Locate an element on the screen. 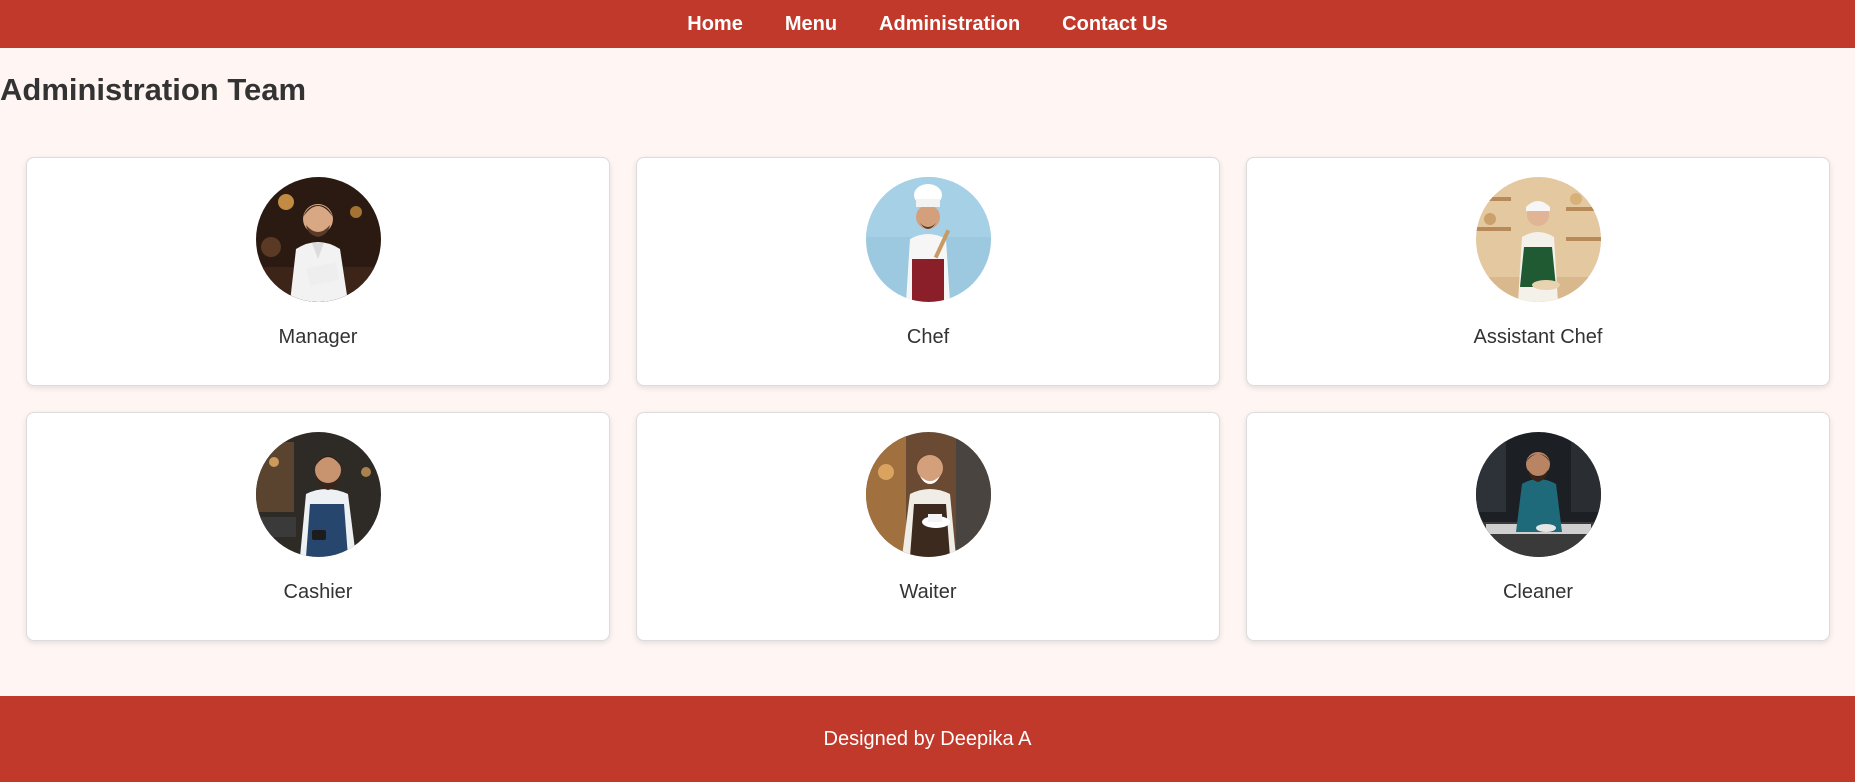 The width and height of the screenshot is (1855, 782). team-card-manager: Manager is located at coordinates (318, 271).